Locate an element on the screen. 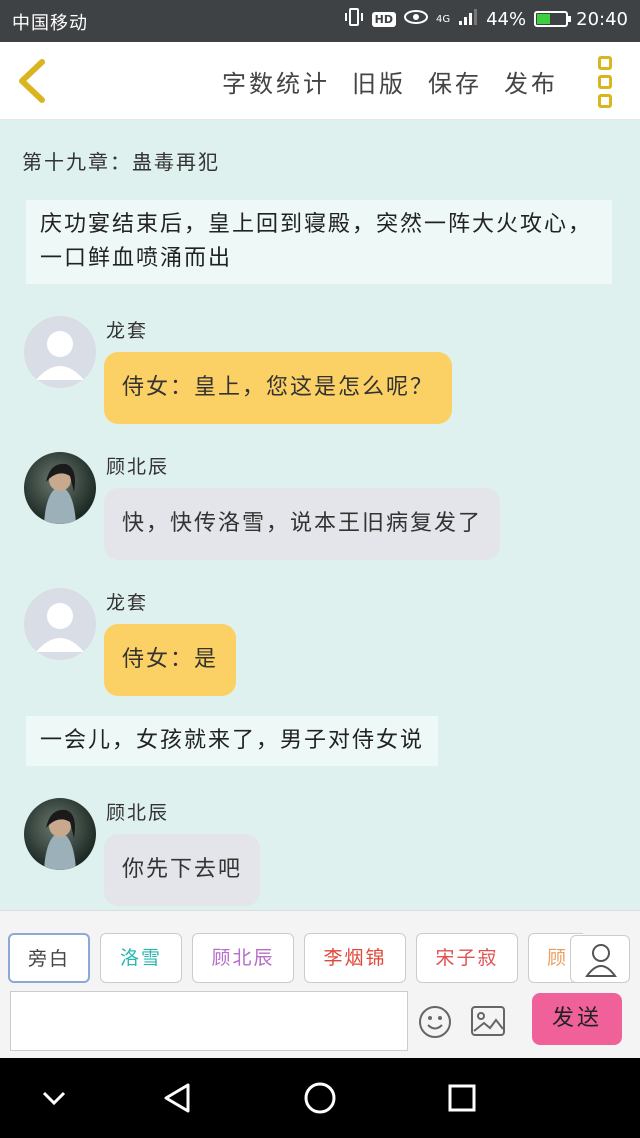 This screenshot has height=1138, width=640. system-nav-bar is located at coordinates (320, 1098).